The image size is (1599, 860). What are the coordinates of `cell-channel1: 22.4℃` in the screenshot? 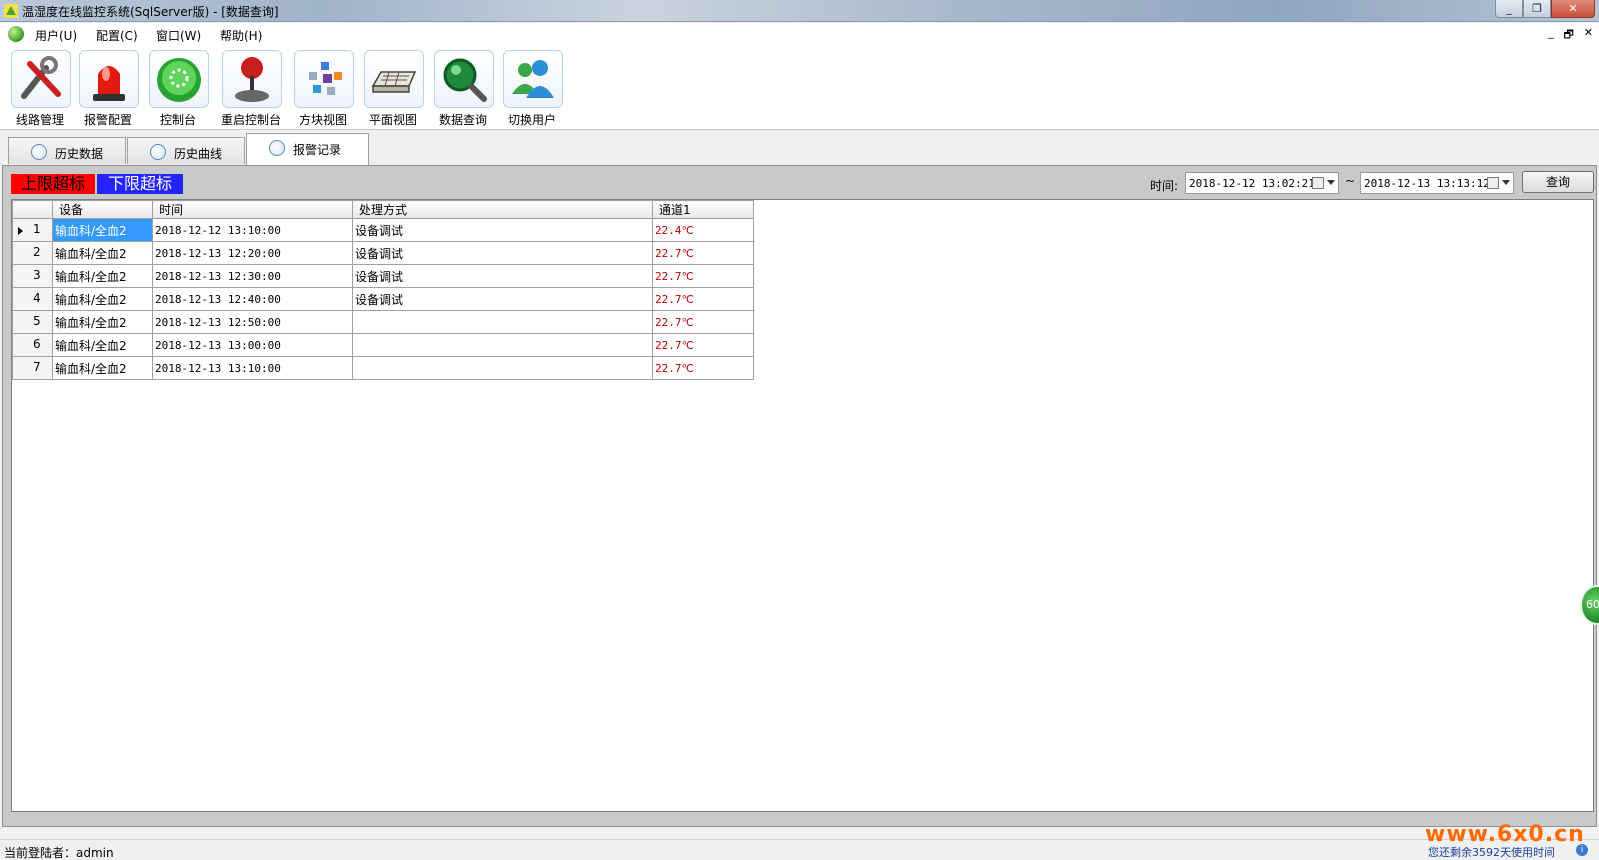 It's located at (703, 230).